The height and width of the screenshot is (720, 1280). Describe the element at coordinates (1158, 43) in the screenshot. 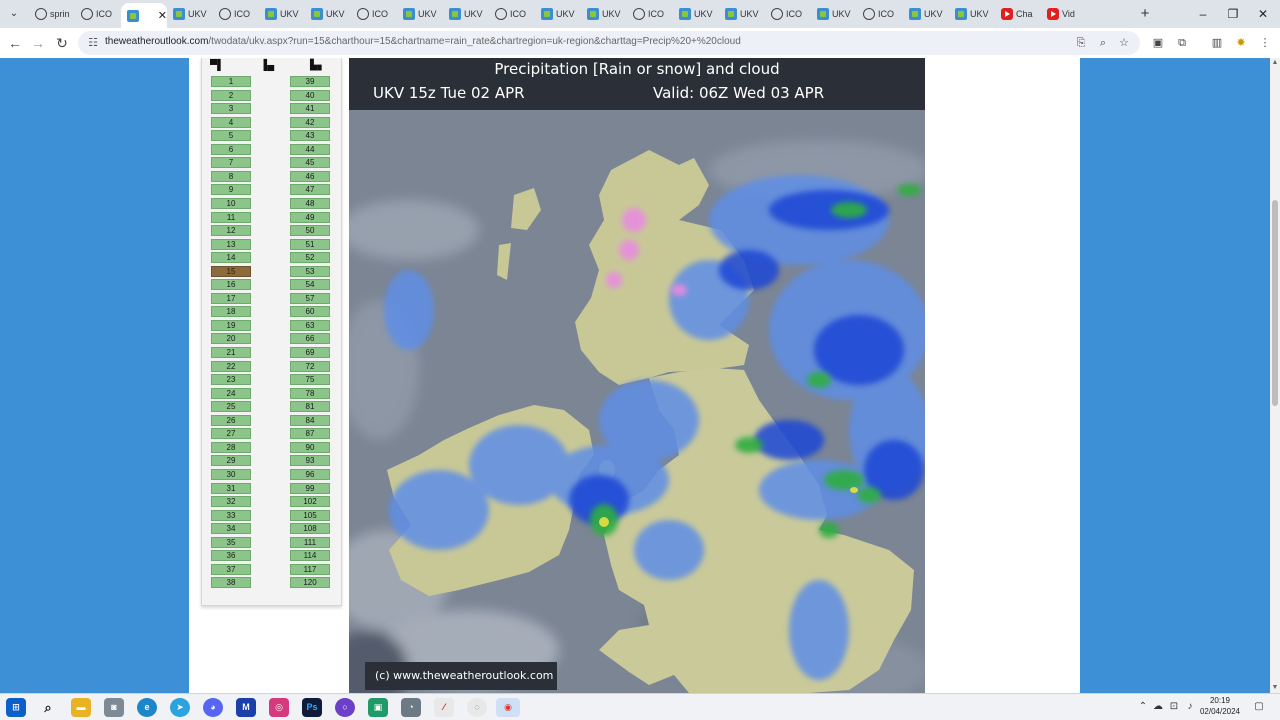

I see `extension-icon: ▣` at that location.